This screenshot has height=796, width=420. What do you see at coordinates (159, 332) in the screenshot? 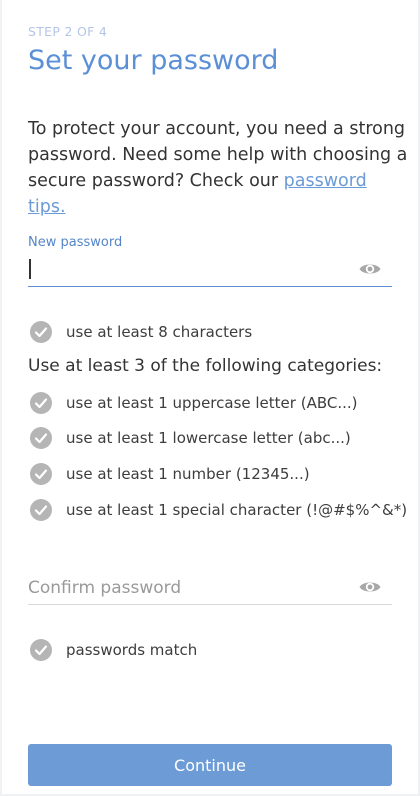
I see `requirement-label: use at least 8 characters` at bounding box center [159, 332].